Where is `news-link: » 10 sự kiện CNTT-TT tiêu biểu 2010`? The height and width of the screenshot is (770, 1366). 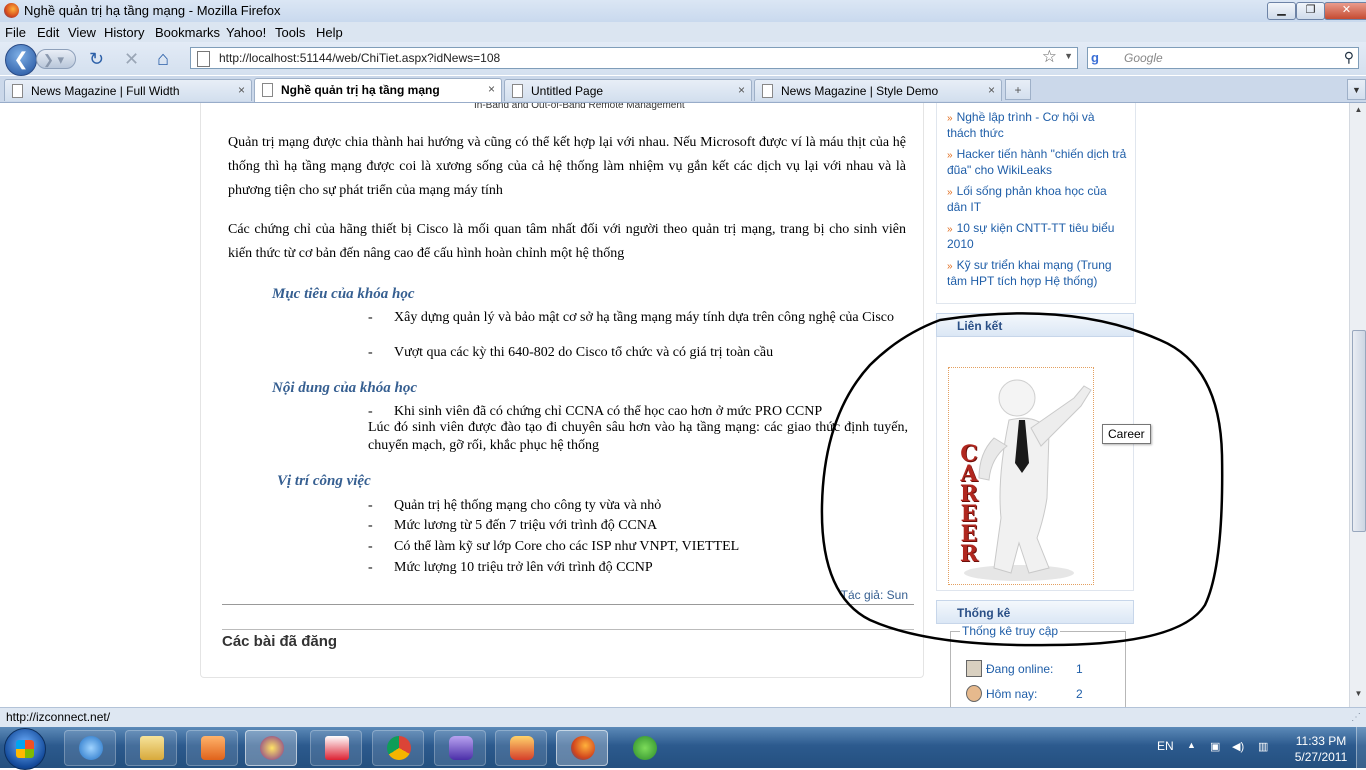 news-link: » 10 sự kiện CNTT-TT tiêu biểu 2010 is located at coordinates (1037, 236).